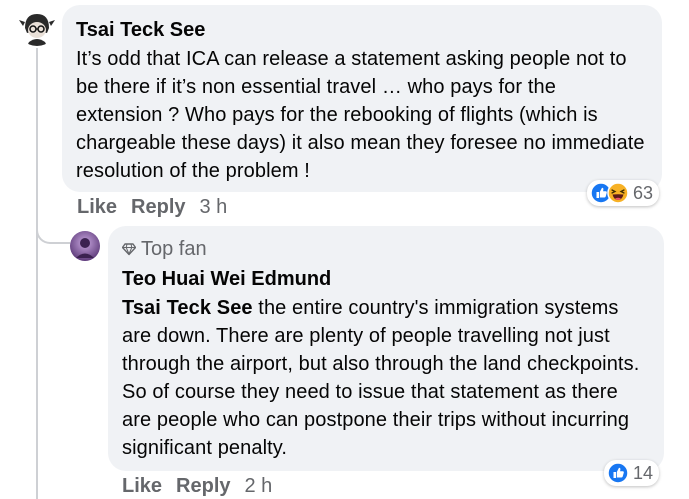  I want to click on like-icon, so click(618, 473).